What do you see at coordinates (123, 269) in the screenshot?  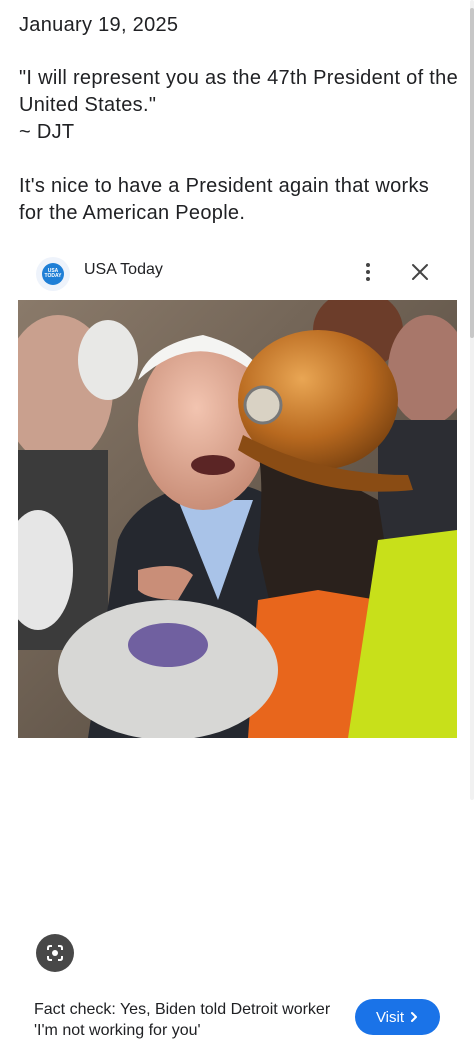 I see `source-name: USA Today` at bounding box center [123, 269].